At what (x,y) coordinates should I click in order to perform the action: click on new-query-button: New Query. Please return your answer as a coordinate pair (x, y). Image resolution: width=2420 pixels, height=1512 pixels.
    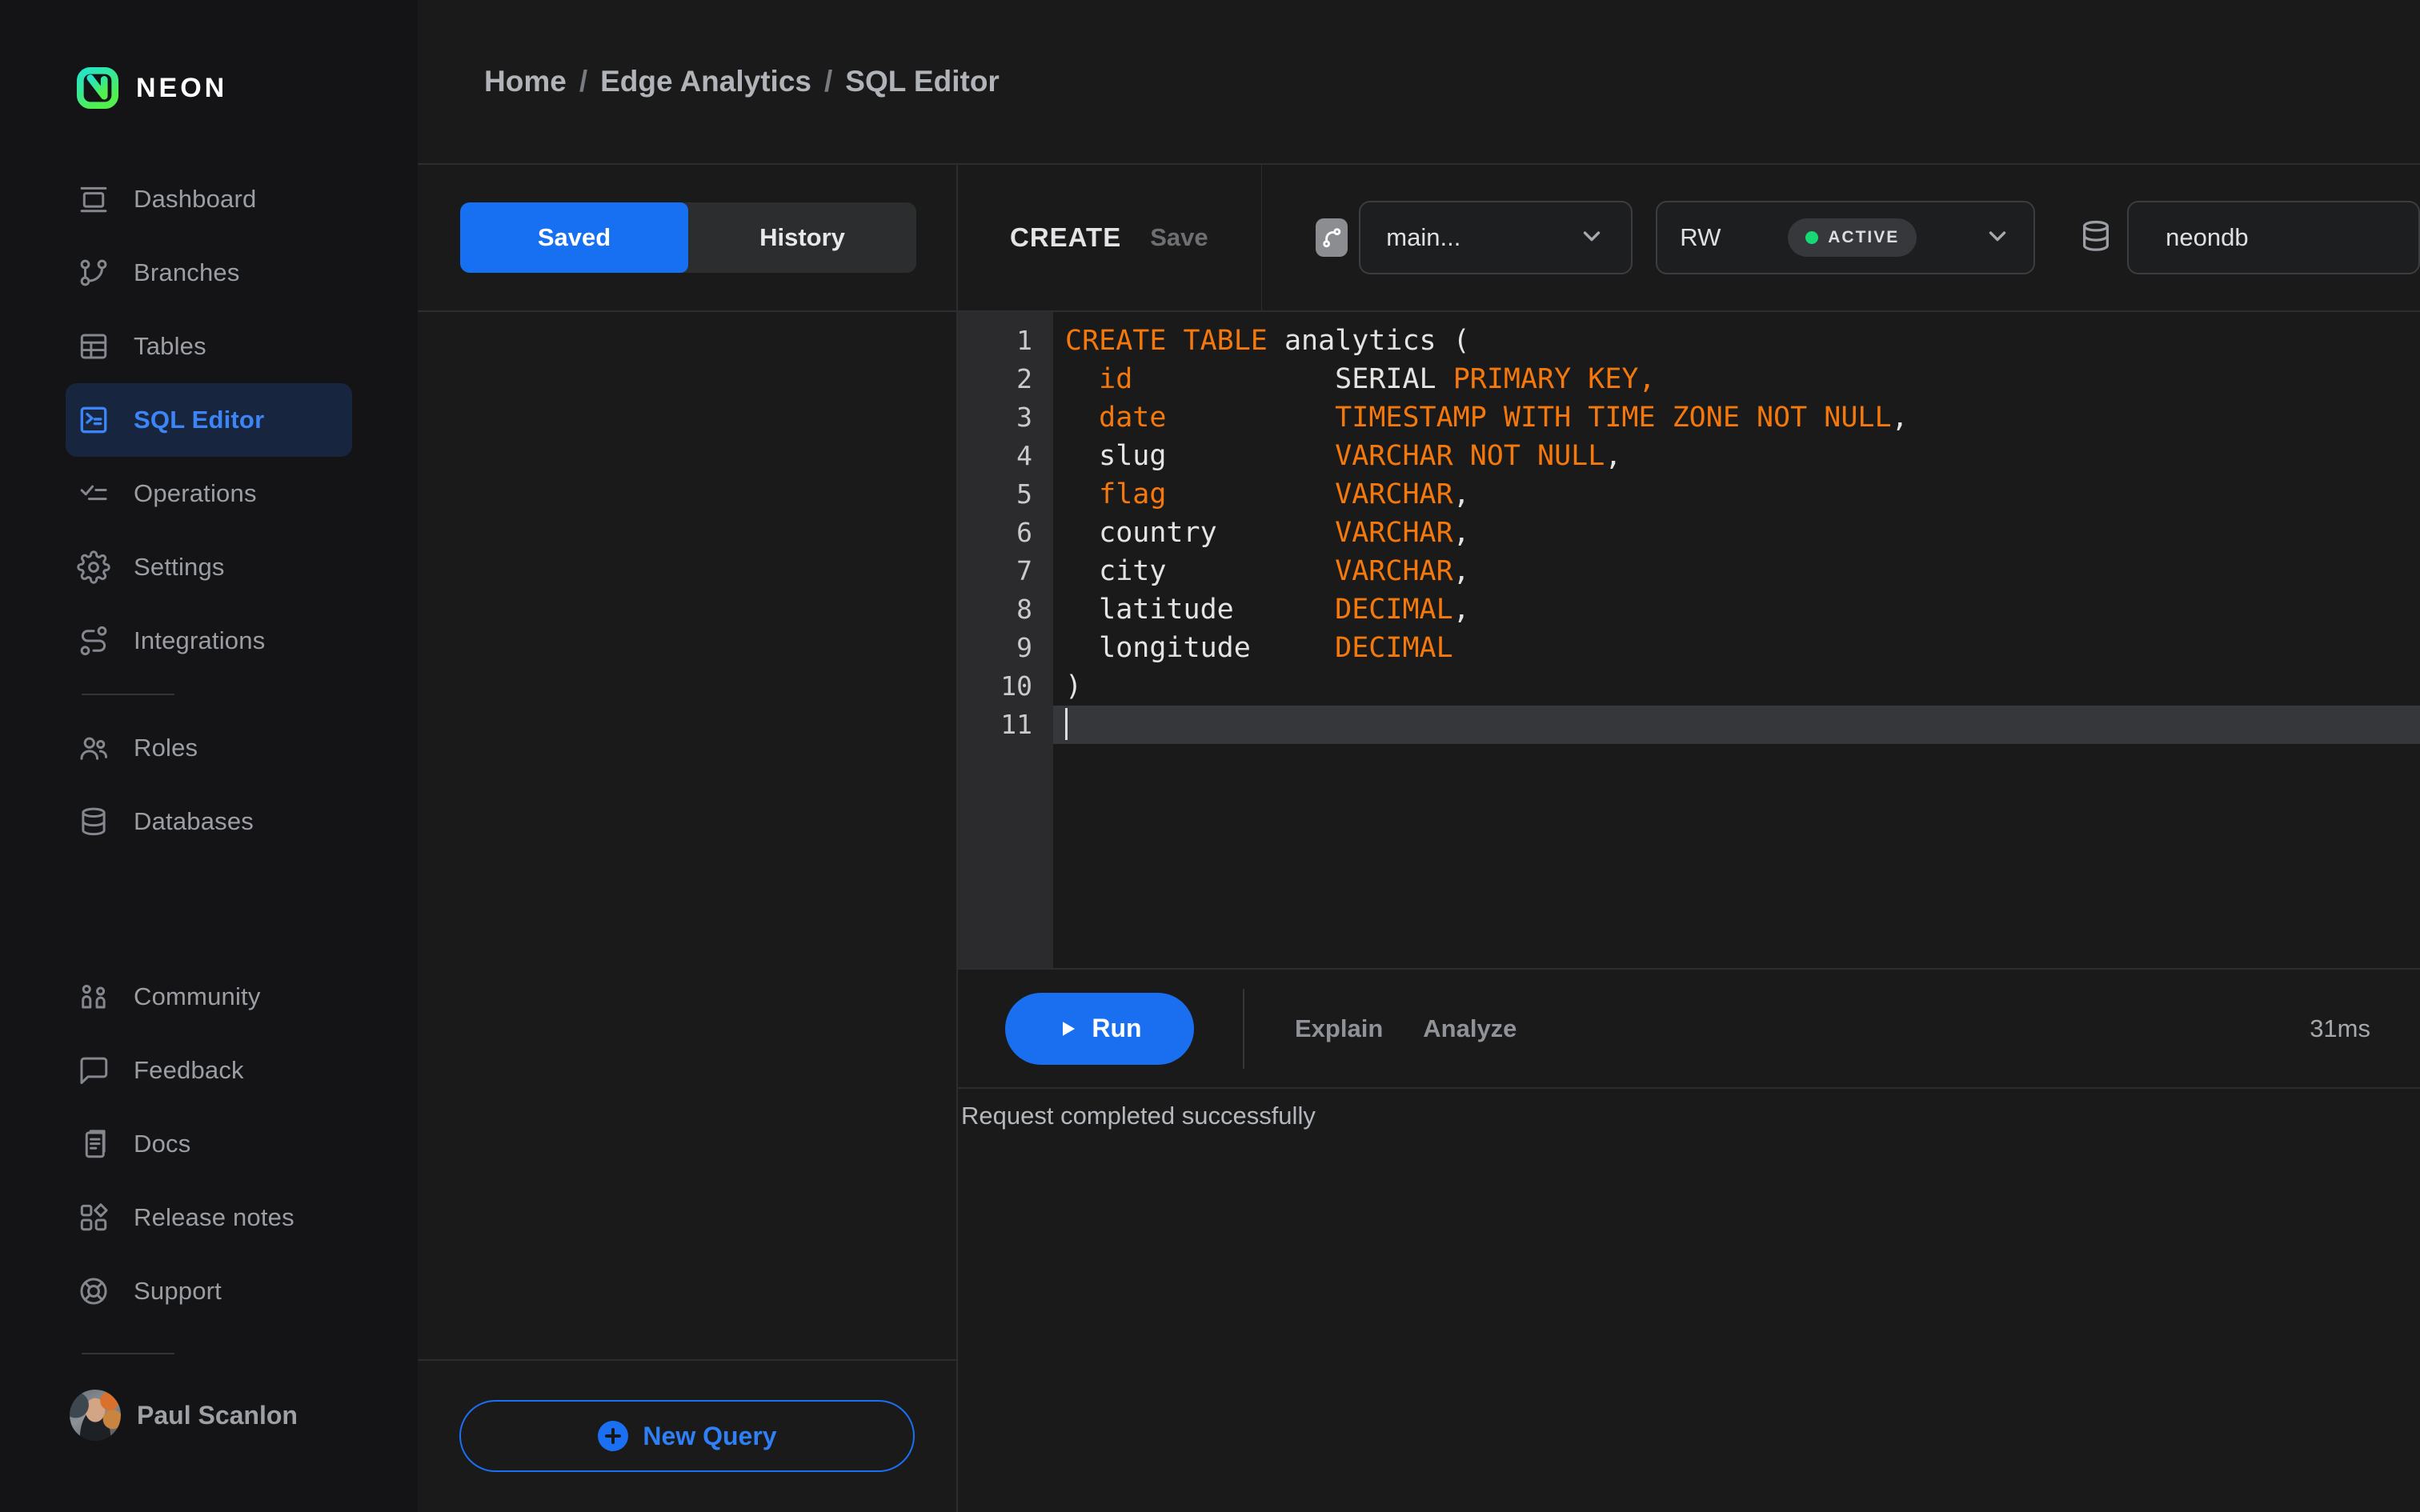
    Looking at the image, I should click on (687, 1436).